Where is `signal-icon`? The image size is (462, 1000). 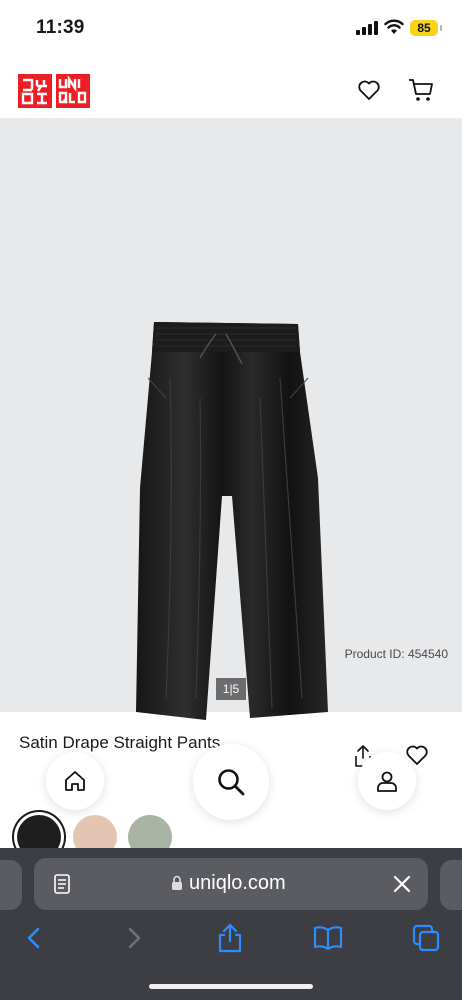
signal-icon is located at coordinates (367, 28).